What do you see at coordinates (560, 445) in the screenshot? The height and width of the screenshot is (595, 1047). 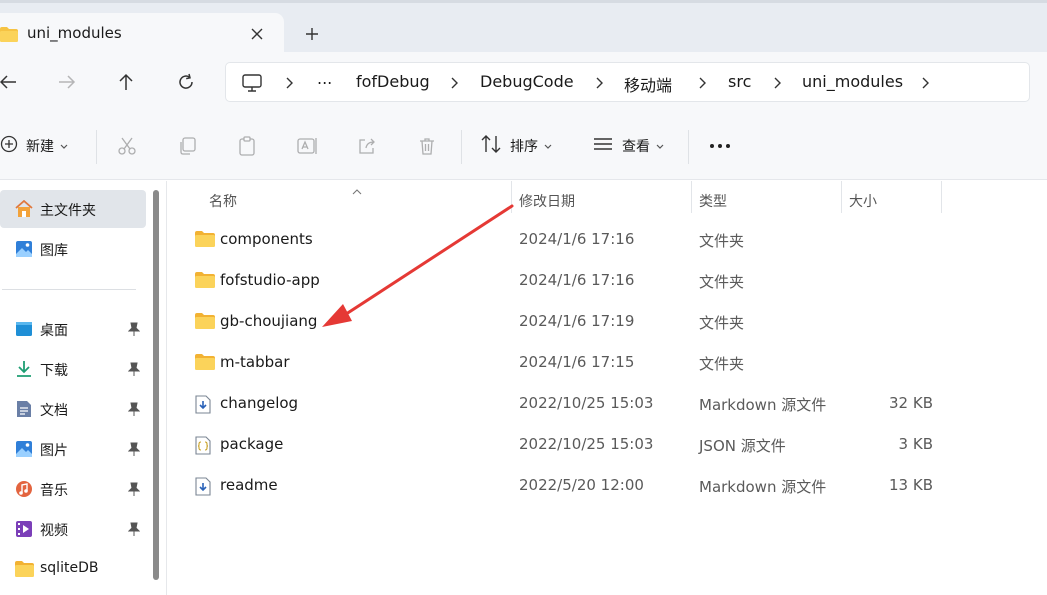 I see `file-row: package 2022/10/25 15:03 JSON 源文件 3 KB` at bounding box center [560, 445].